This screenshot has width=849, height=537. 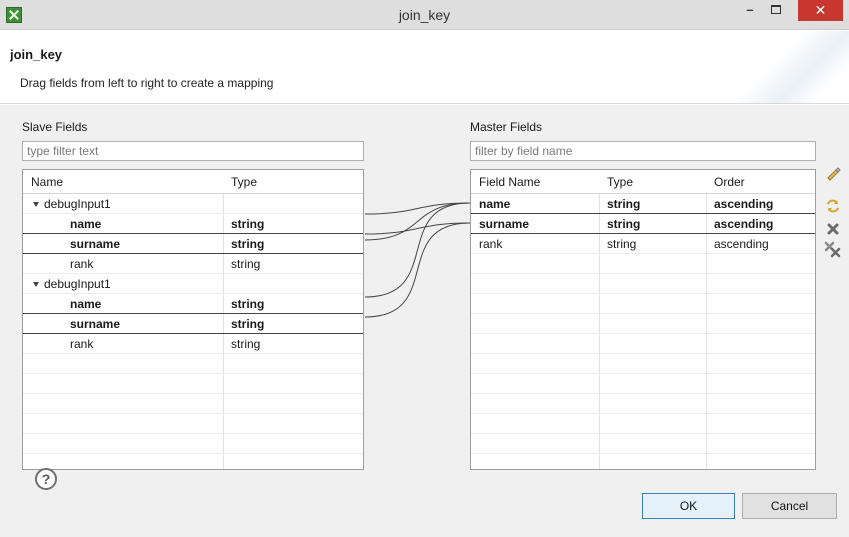 I want to click on maximize-icon, so click(x=776, y=9).